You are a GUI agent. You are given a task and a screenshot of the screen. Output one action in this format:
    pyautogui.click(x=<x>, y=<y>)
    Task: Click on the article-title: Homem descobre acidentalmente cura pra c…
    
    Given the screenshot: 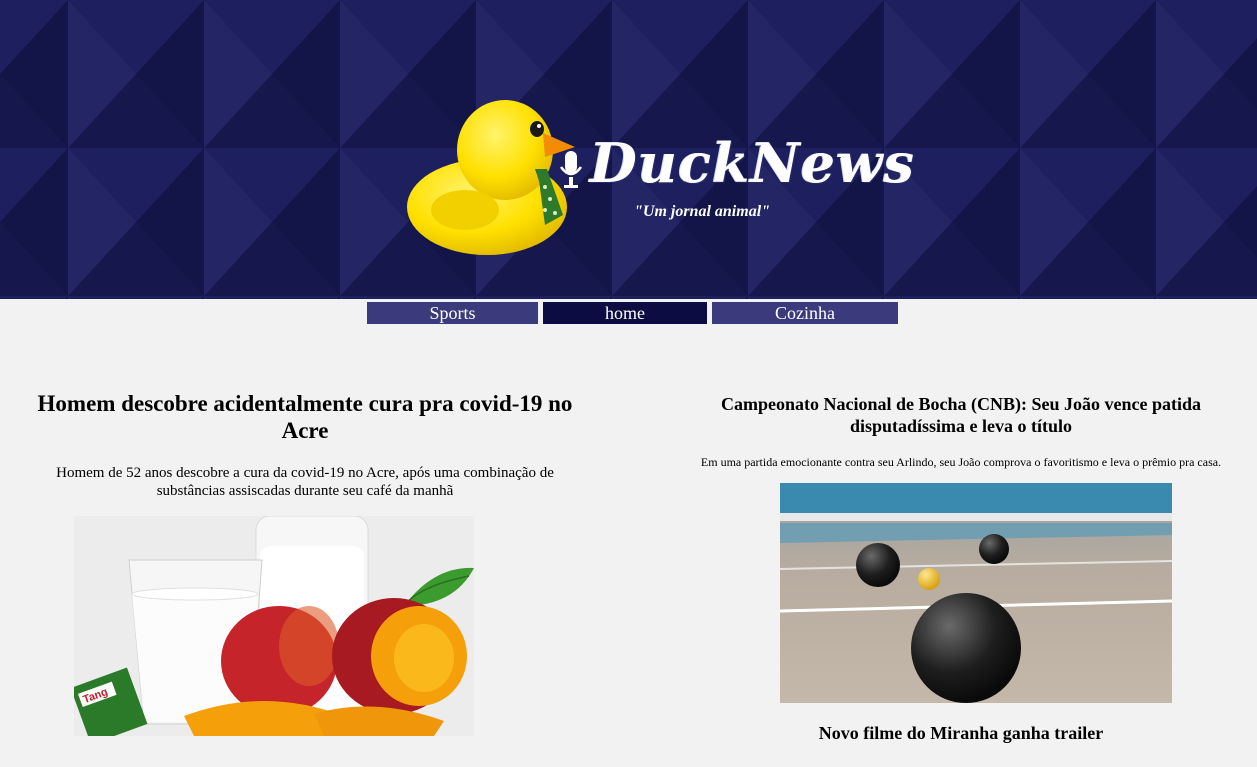 What is the action you would take?
    pyautogui.click(x=305, y=417)
    